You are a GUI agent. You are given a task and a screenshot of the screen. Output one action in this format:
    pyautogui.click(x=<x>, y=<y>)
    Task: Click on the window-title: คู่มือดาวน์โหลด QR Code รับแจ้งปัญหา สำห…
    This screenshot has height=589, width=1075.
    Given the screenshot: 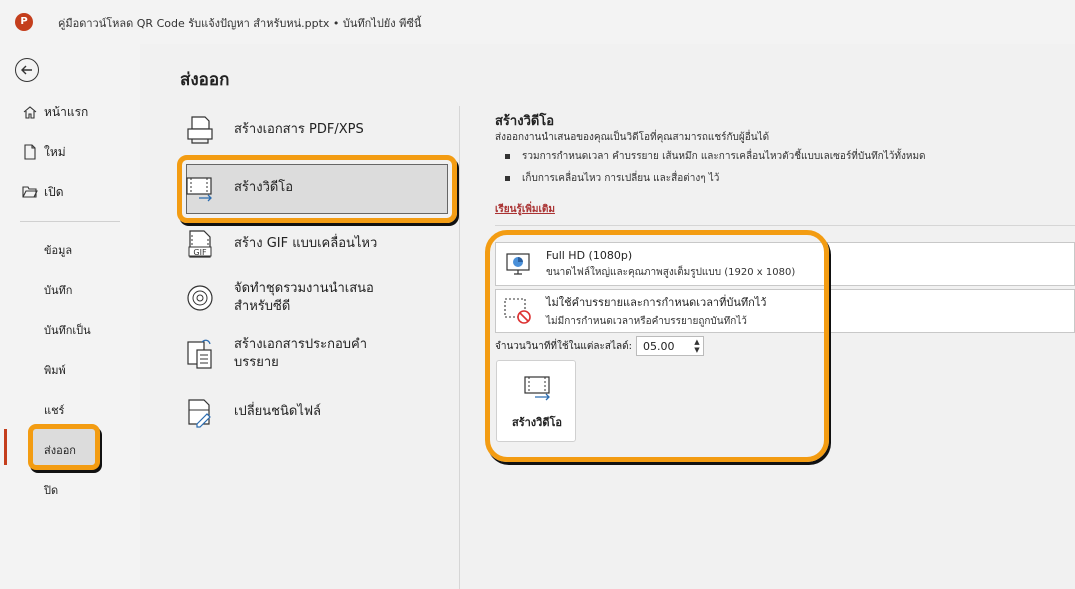 What is the action you would take?
    pyautogui.click(x=240, y=23)
    